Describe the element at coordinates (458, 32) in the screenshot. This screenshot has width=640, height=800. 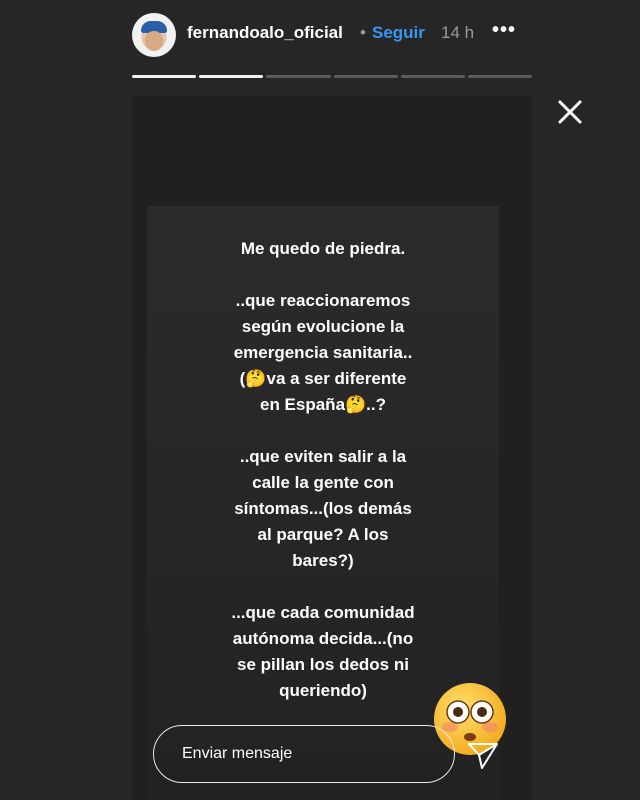
I see `post-time: 14 h` at that location.